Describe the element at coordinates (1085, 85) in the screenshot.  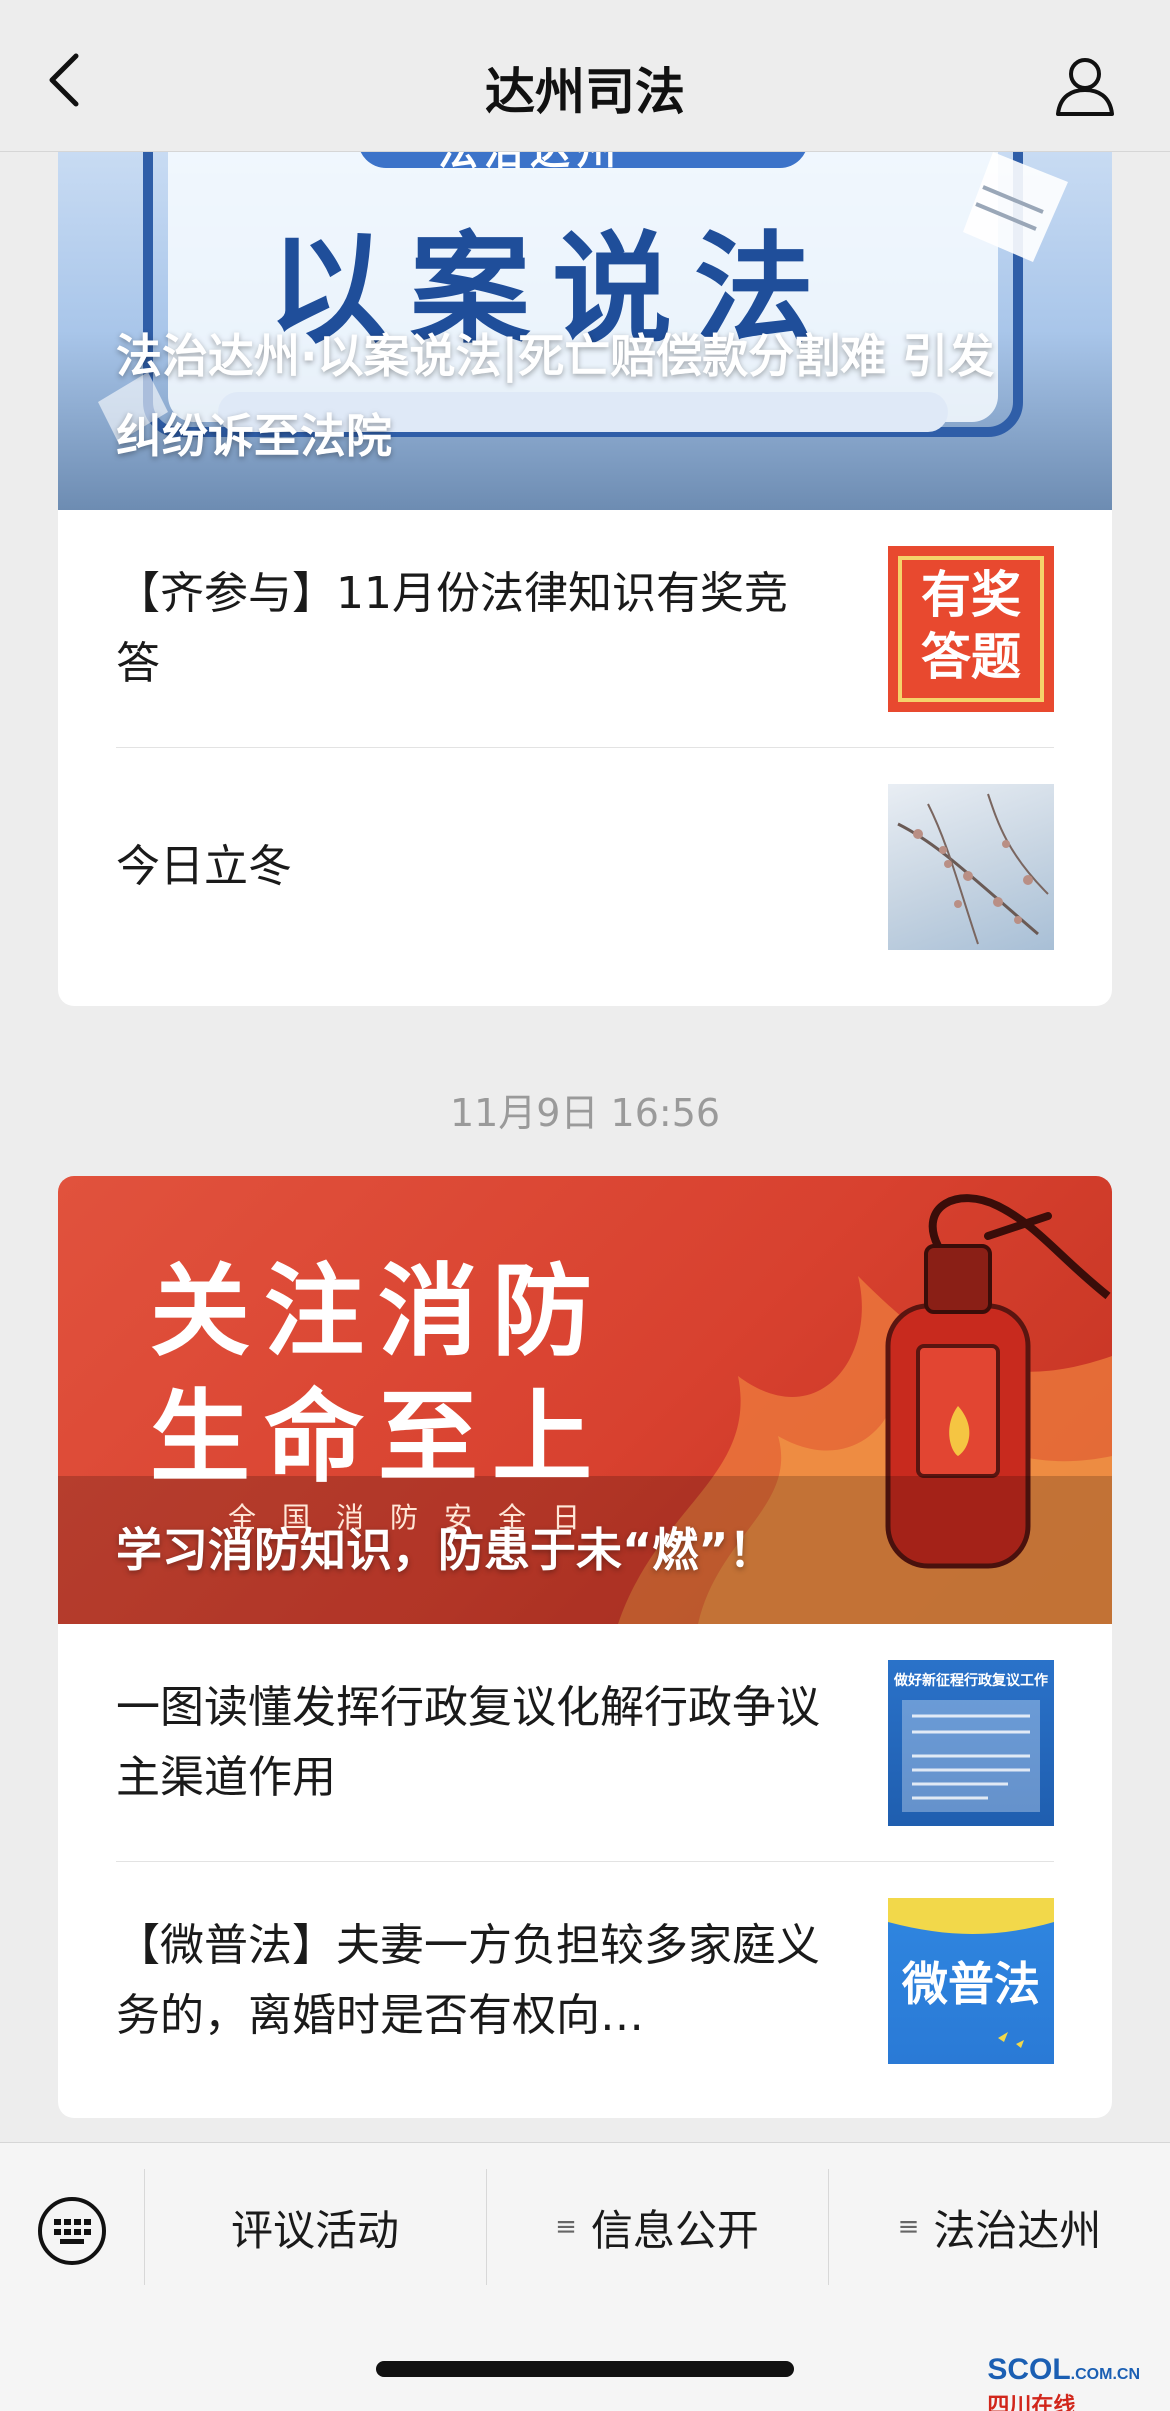
I see `profile-icon` at that location.